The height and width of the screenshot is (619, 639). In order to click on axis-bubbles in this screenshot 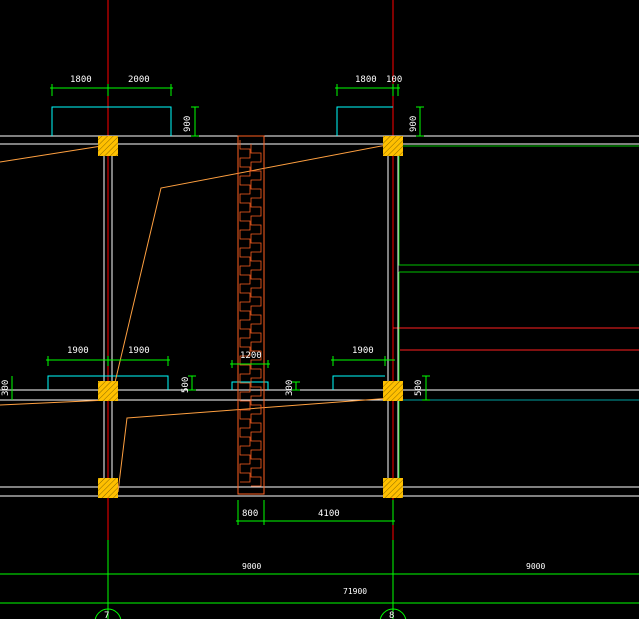, I will do `click(250, 613)`.